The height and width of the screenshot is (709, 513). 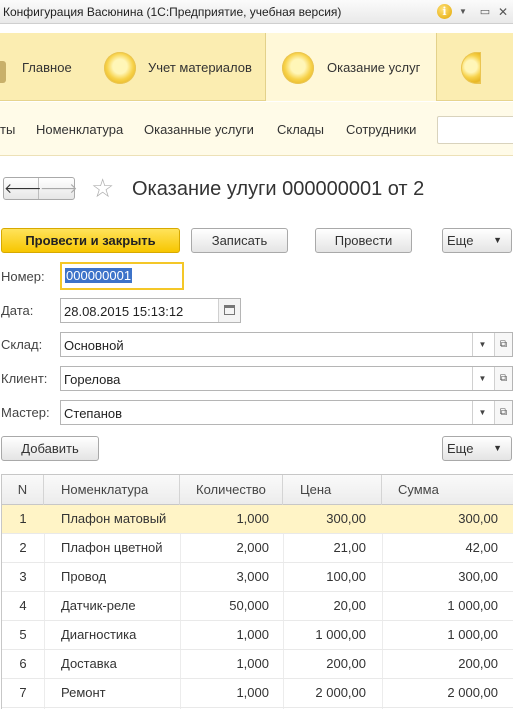 I want to click on table-cell-item: Датчик-реле, so click(x=98, y=605).